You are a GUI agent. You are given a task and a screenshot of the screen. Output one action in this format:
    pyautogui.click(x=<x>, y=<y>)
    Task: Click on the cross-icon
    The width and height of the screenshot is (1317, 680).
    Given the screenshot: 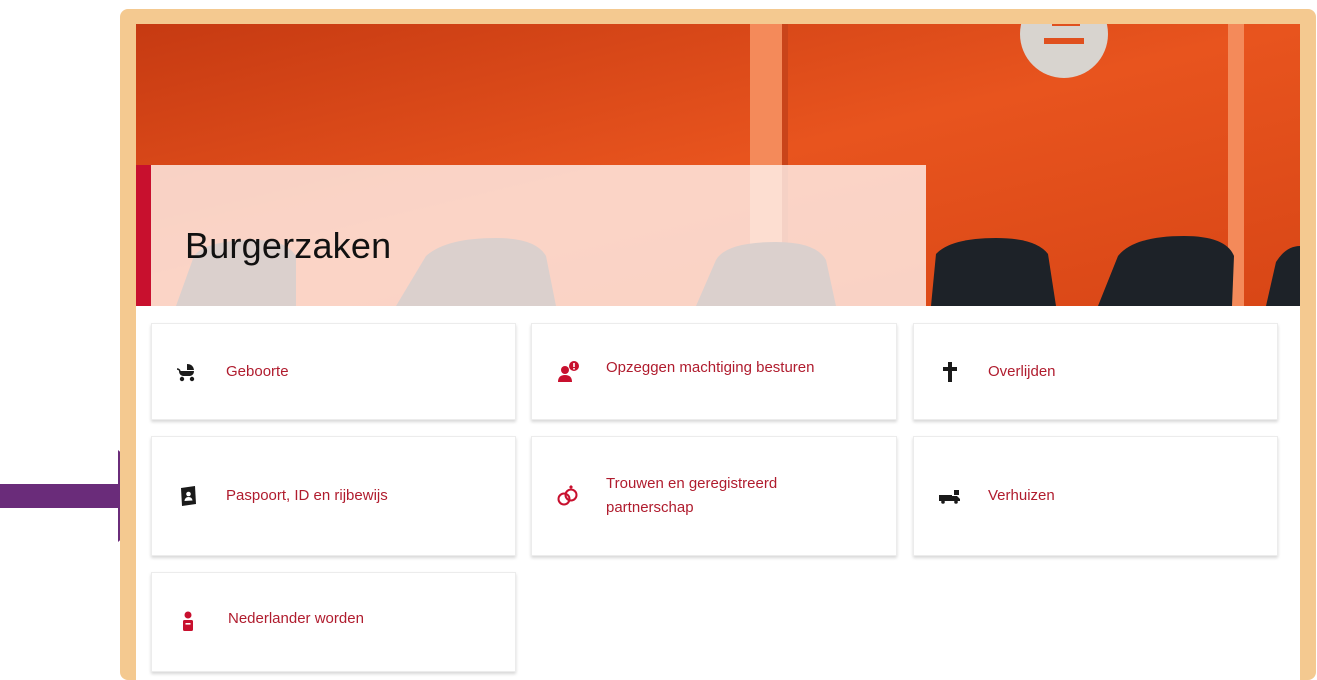 What is the action you would take?
    pyautogui.click(x=950, y=372)
    